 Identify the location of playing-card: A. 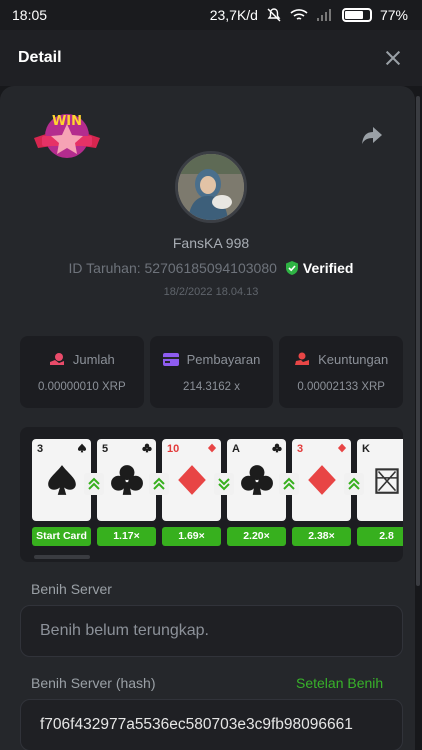
(256, 480).